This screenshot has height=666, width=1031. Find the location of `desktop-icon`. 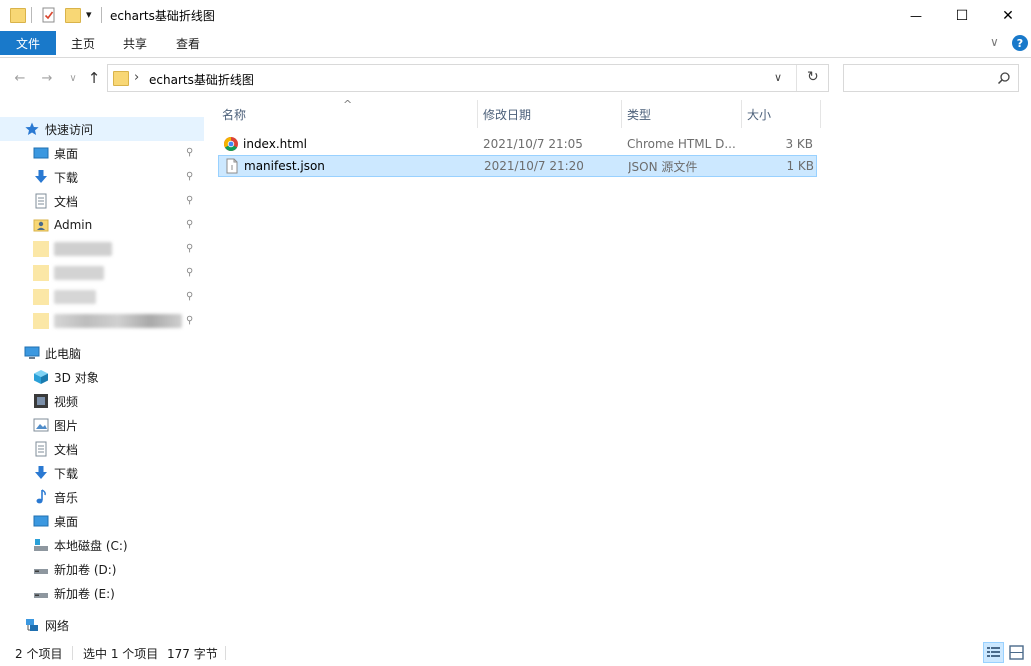

desktop-icon is located at coordinates (41, 153).